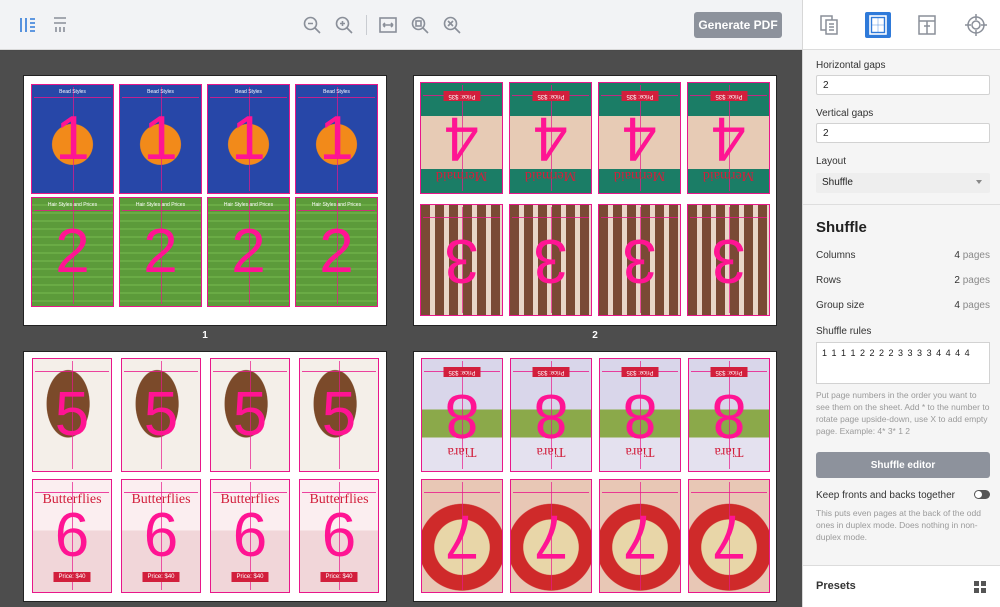 Image resolution: width=1000 pixels, height=607 pixels. I want to click on zoom-fit-icon, so click(420, 25).